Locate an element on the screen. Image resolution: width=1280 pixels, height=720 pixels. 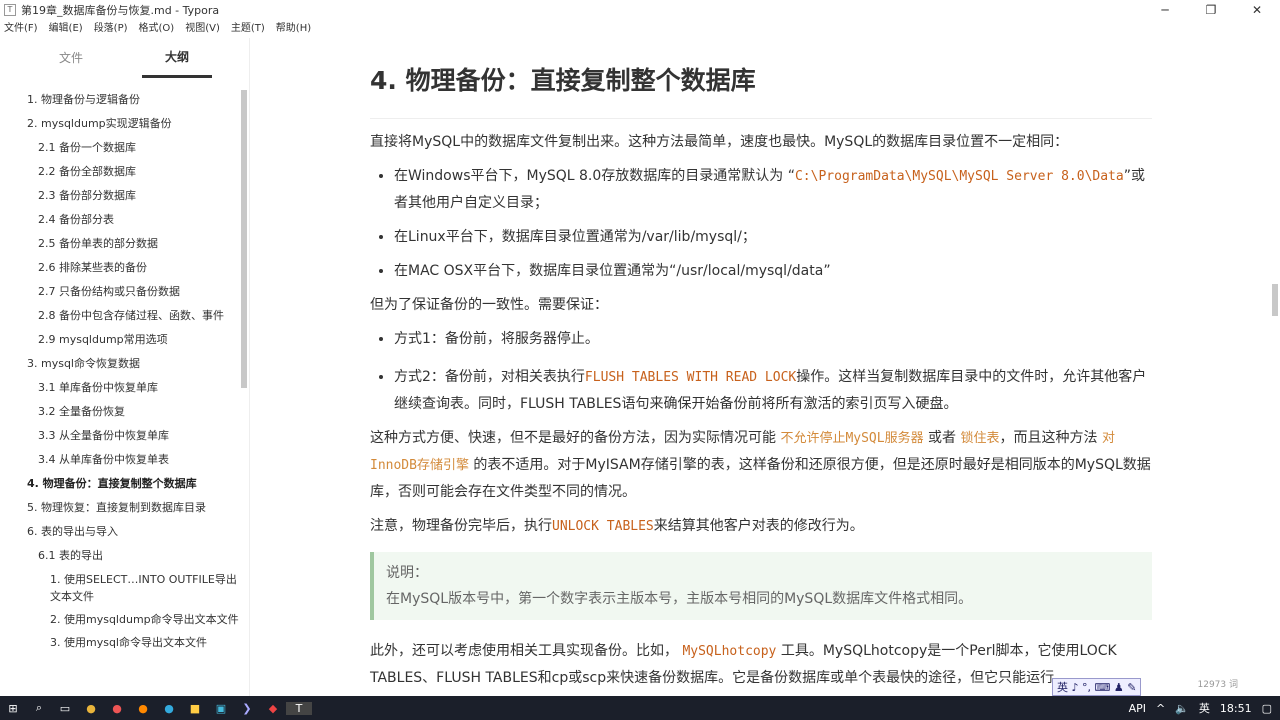
outline-item: 2.3 备份部分数据库 is located at coordinates (124, 196).